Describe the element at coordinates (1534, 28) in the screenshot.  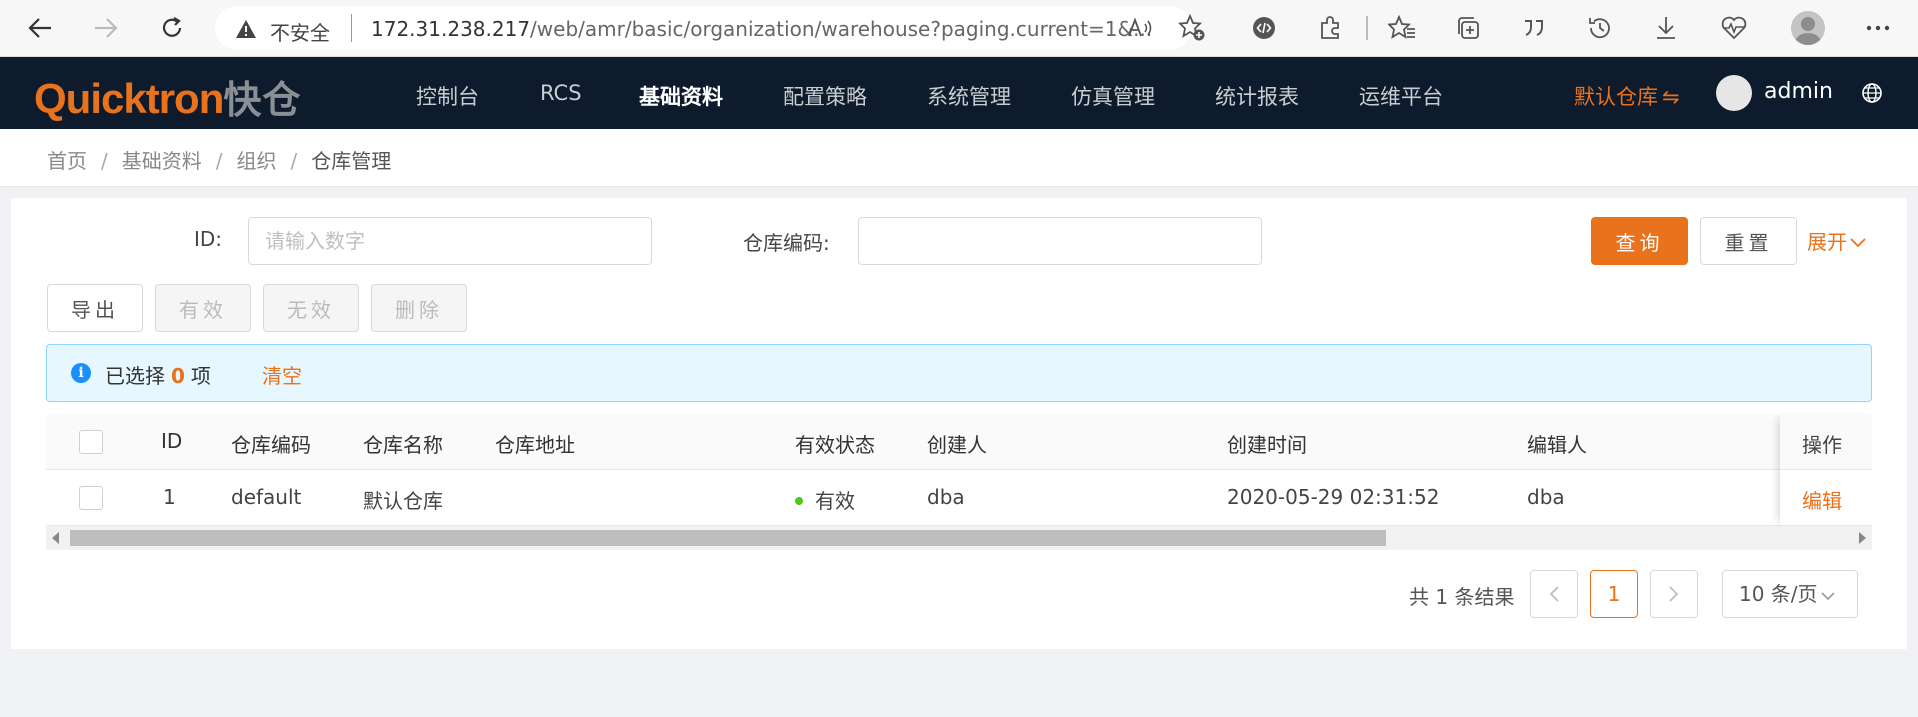
I see `quote-icon` at that location.